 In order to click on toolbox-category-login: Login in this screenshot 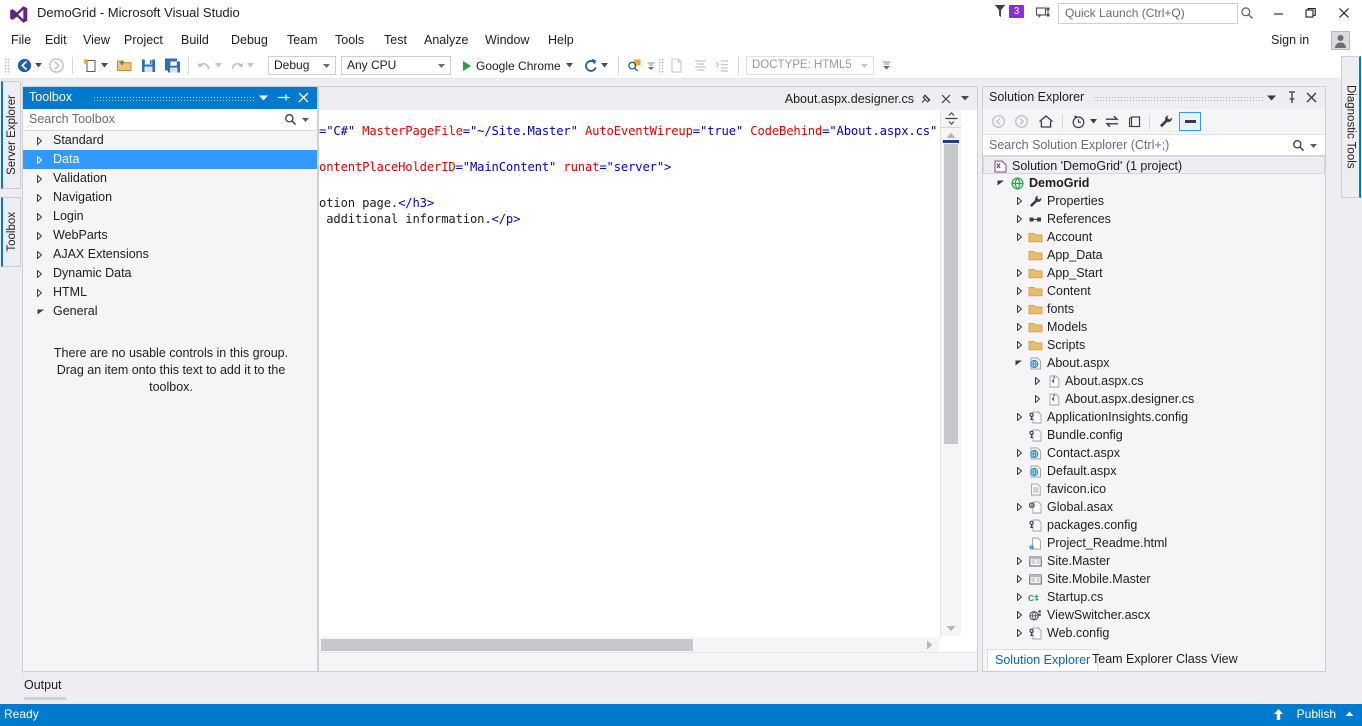, I will do `click(170, 216)`.